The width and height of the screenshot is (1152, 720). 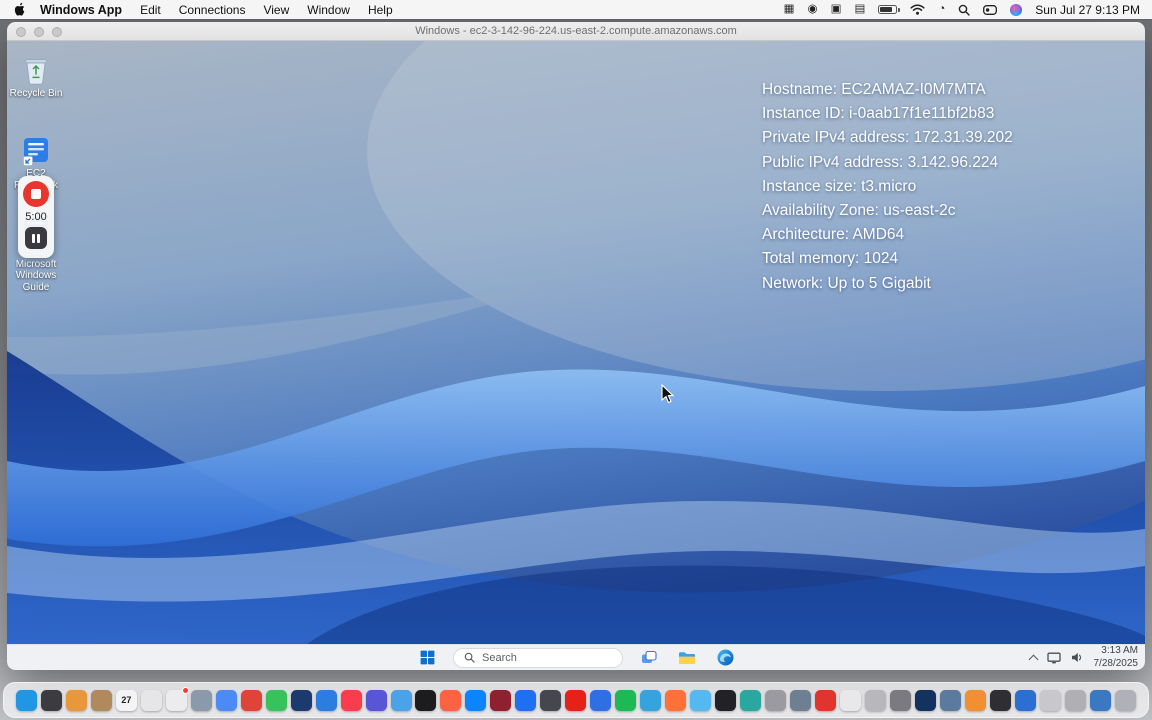 What do you see at coordinates (651, 700) in the screenshot?
I see `dock-edge-icon` at bounding box center [651, 700].